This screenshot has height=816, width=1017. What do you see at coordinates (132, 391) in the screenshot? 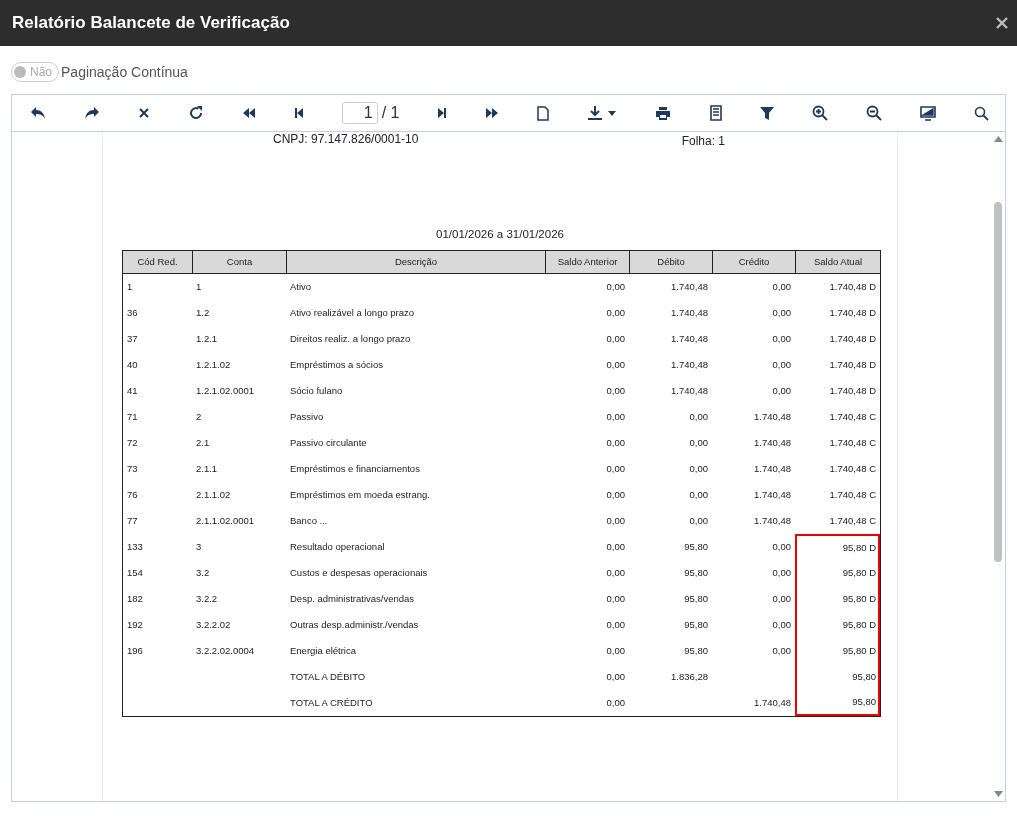
I see `table-cell-text: 41` at bounding box center [132, 391].